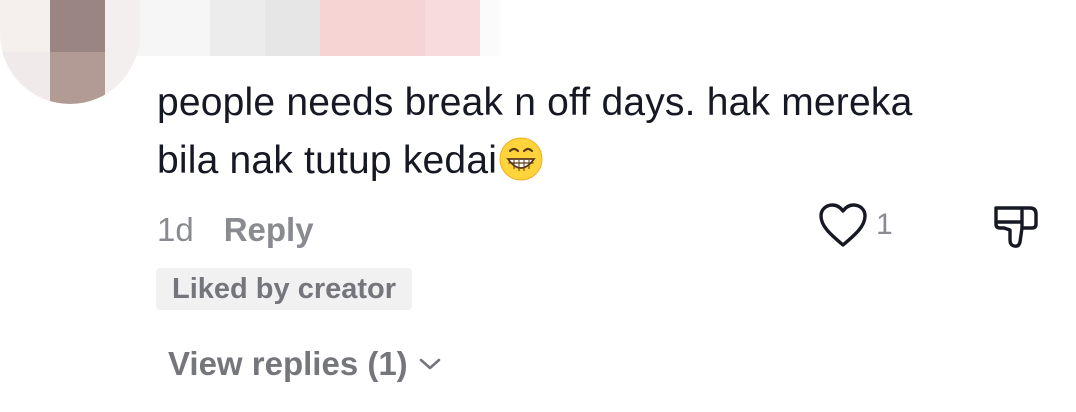 This screenshot has width=1076, height=412. Describe the element at coordinates (288, 363) in the screenshot. I see `view-replies-label: View replies (1)` at that location.